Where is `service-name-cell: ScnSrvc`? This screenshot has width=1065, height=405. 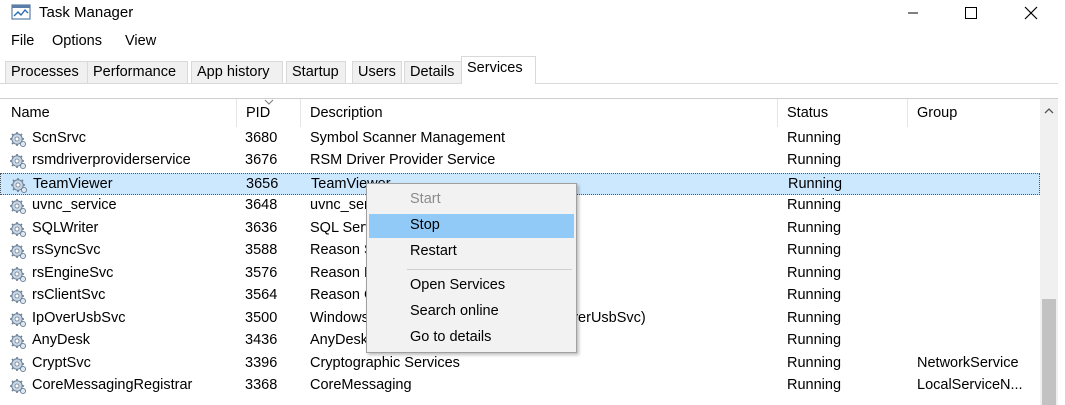 service-name-cell: ScnSrvc is located at coordinates (59, 138).